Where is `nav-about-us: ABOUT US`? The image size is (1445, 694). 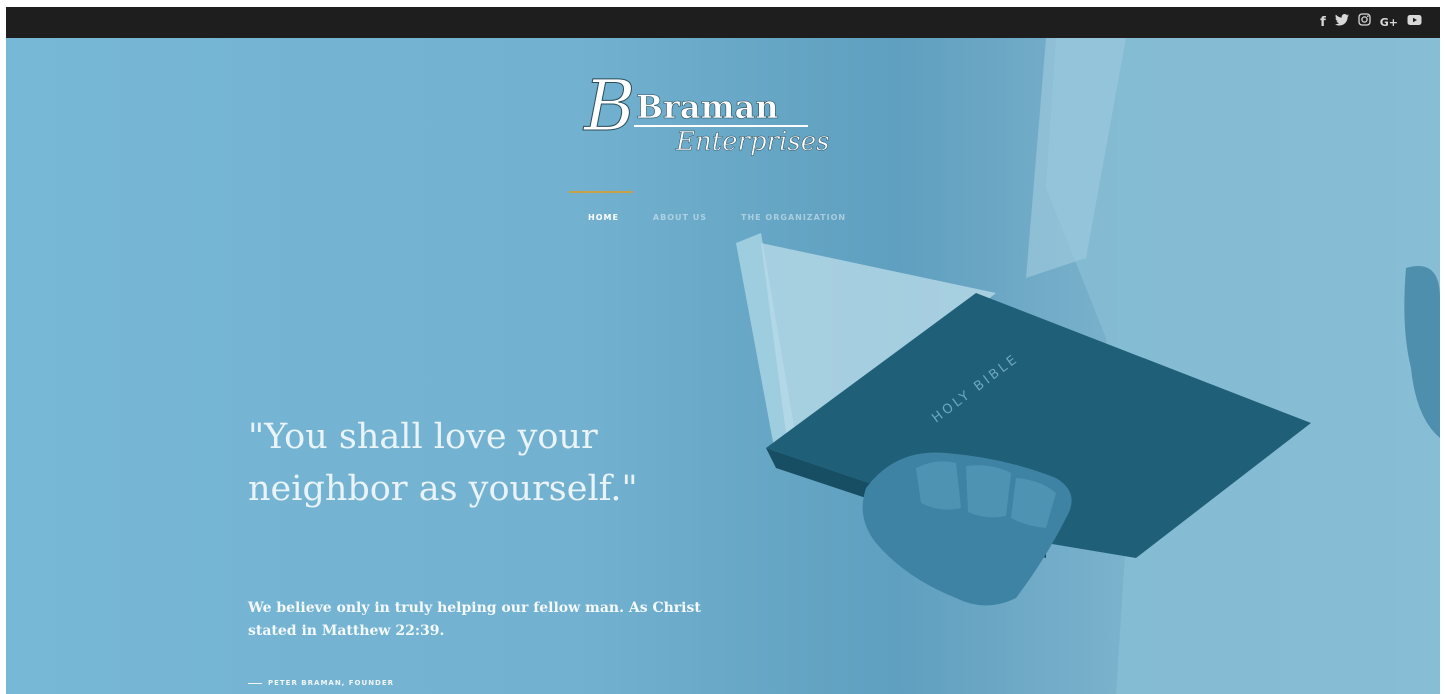
nav-about-us: ABOUT US is located at coordinates (680, 217).